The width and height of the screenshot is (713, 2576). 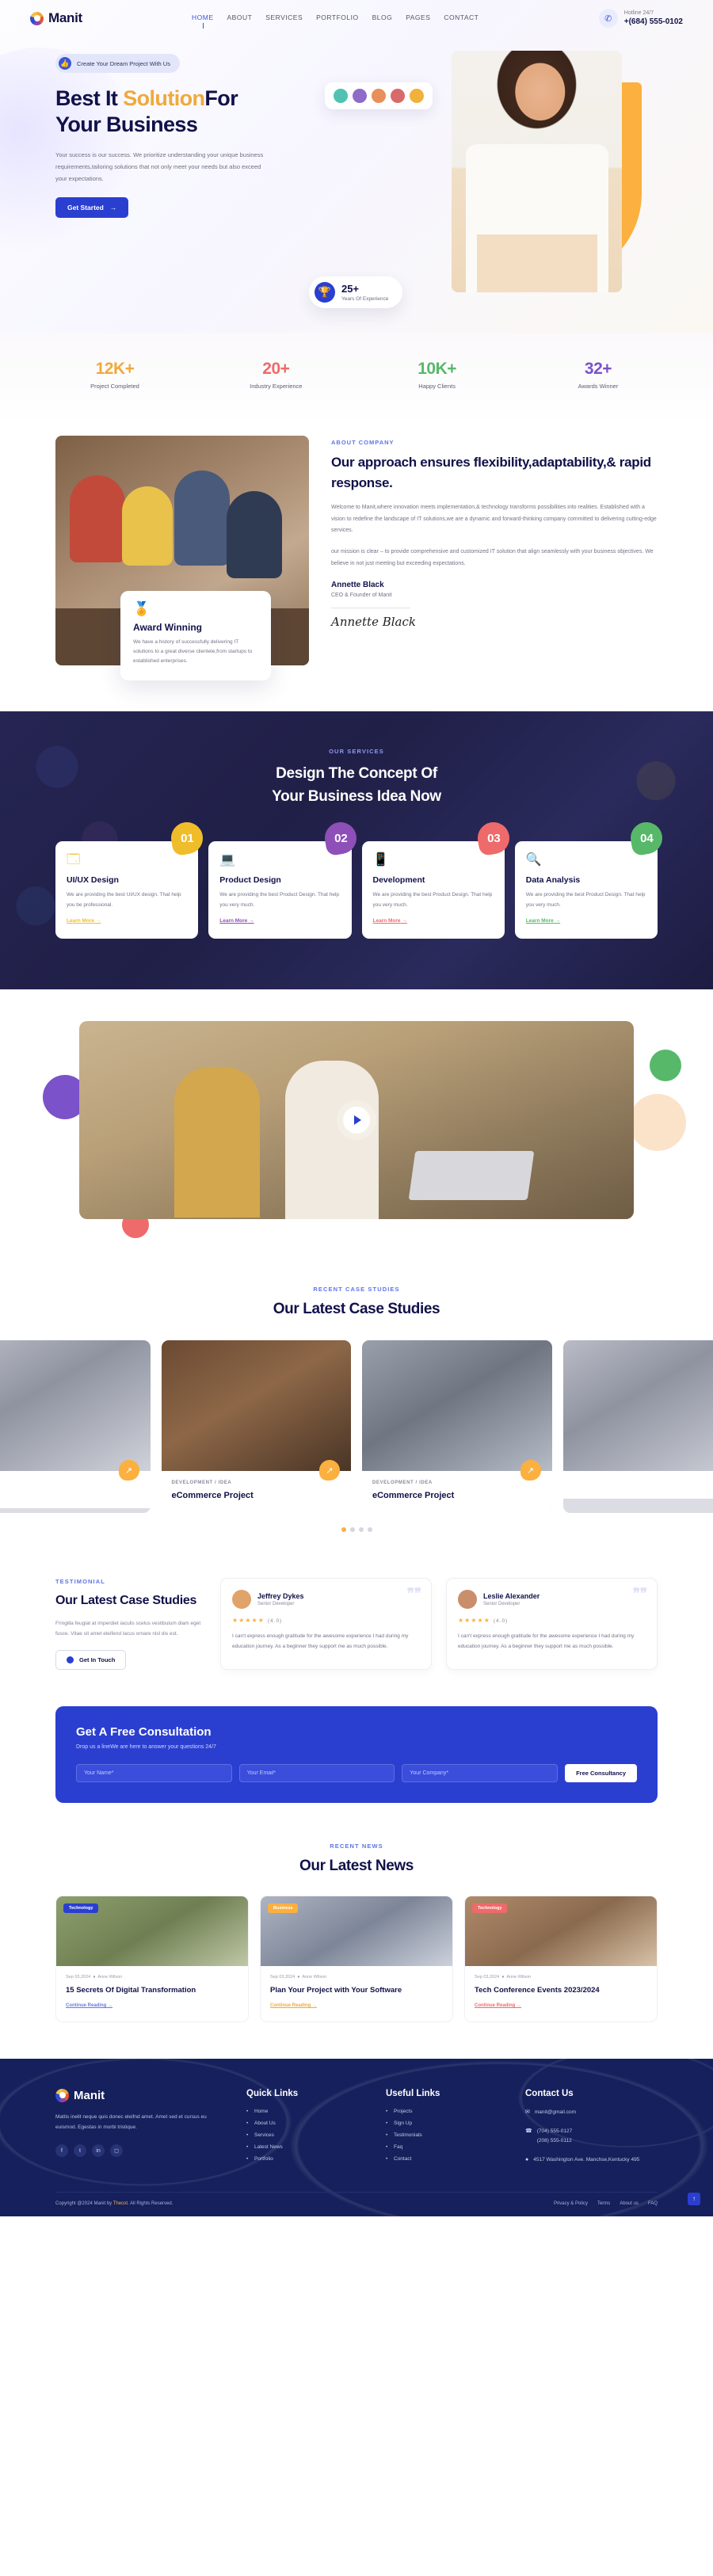 I want to click on name-input, so click(x=154, y=1773).